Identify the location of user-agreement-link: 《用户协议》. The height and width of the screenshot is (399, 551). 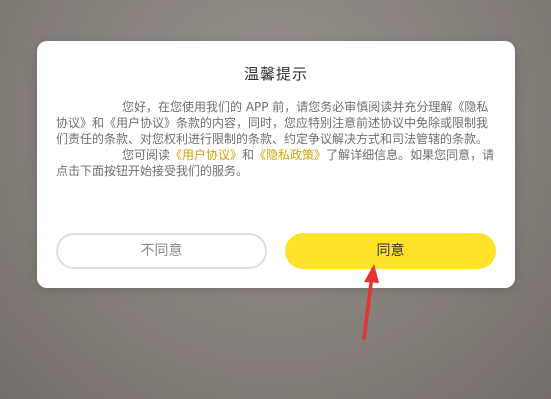
(206, 155).